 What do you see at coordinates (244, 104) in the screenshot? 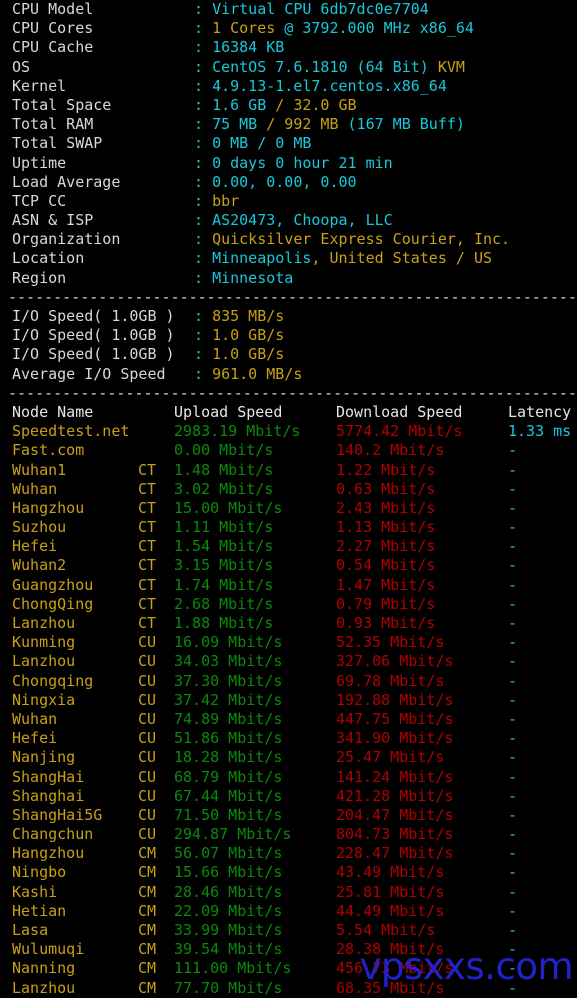
I see `info-row-value: 1.6 GB` at bounding box center [244, 104].